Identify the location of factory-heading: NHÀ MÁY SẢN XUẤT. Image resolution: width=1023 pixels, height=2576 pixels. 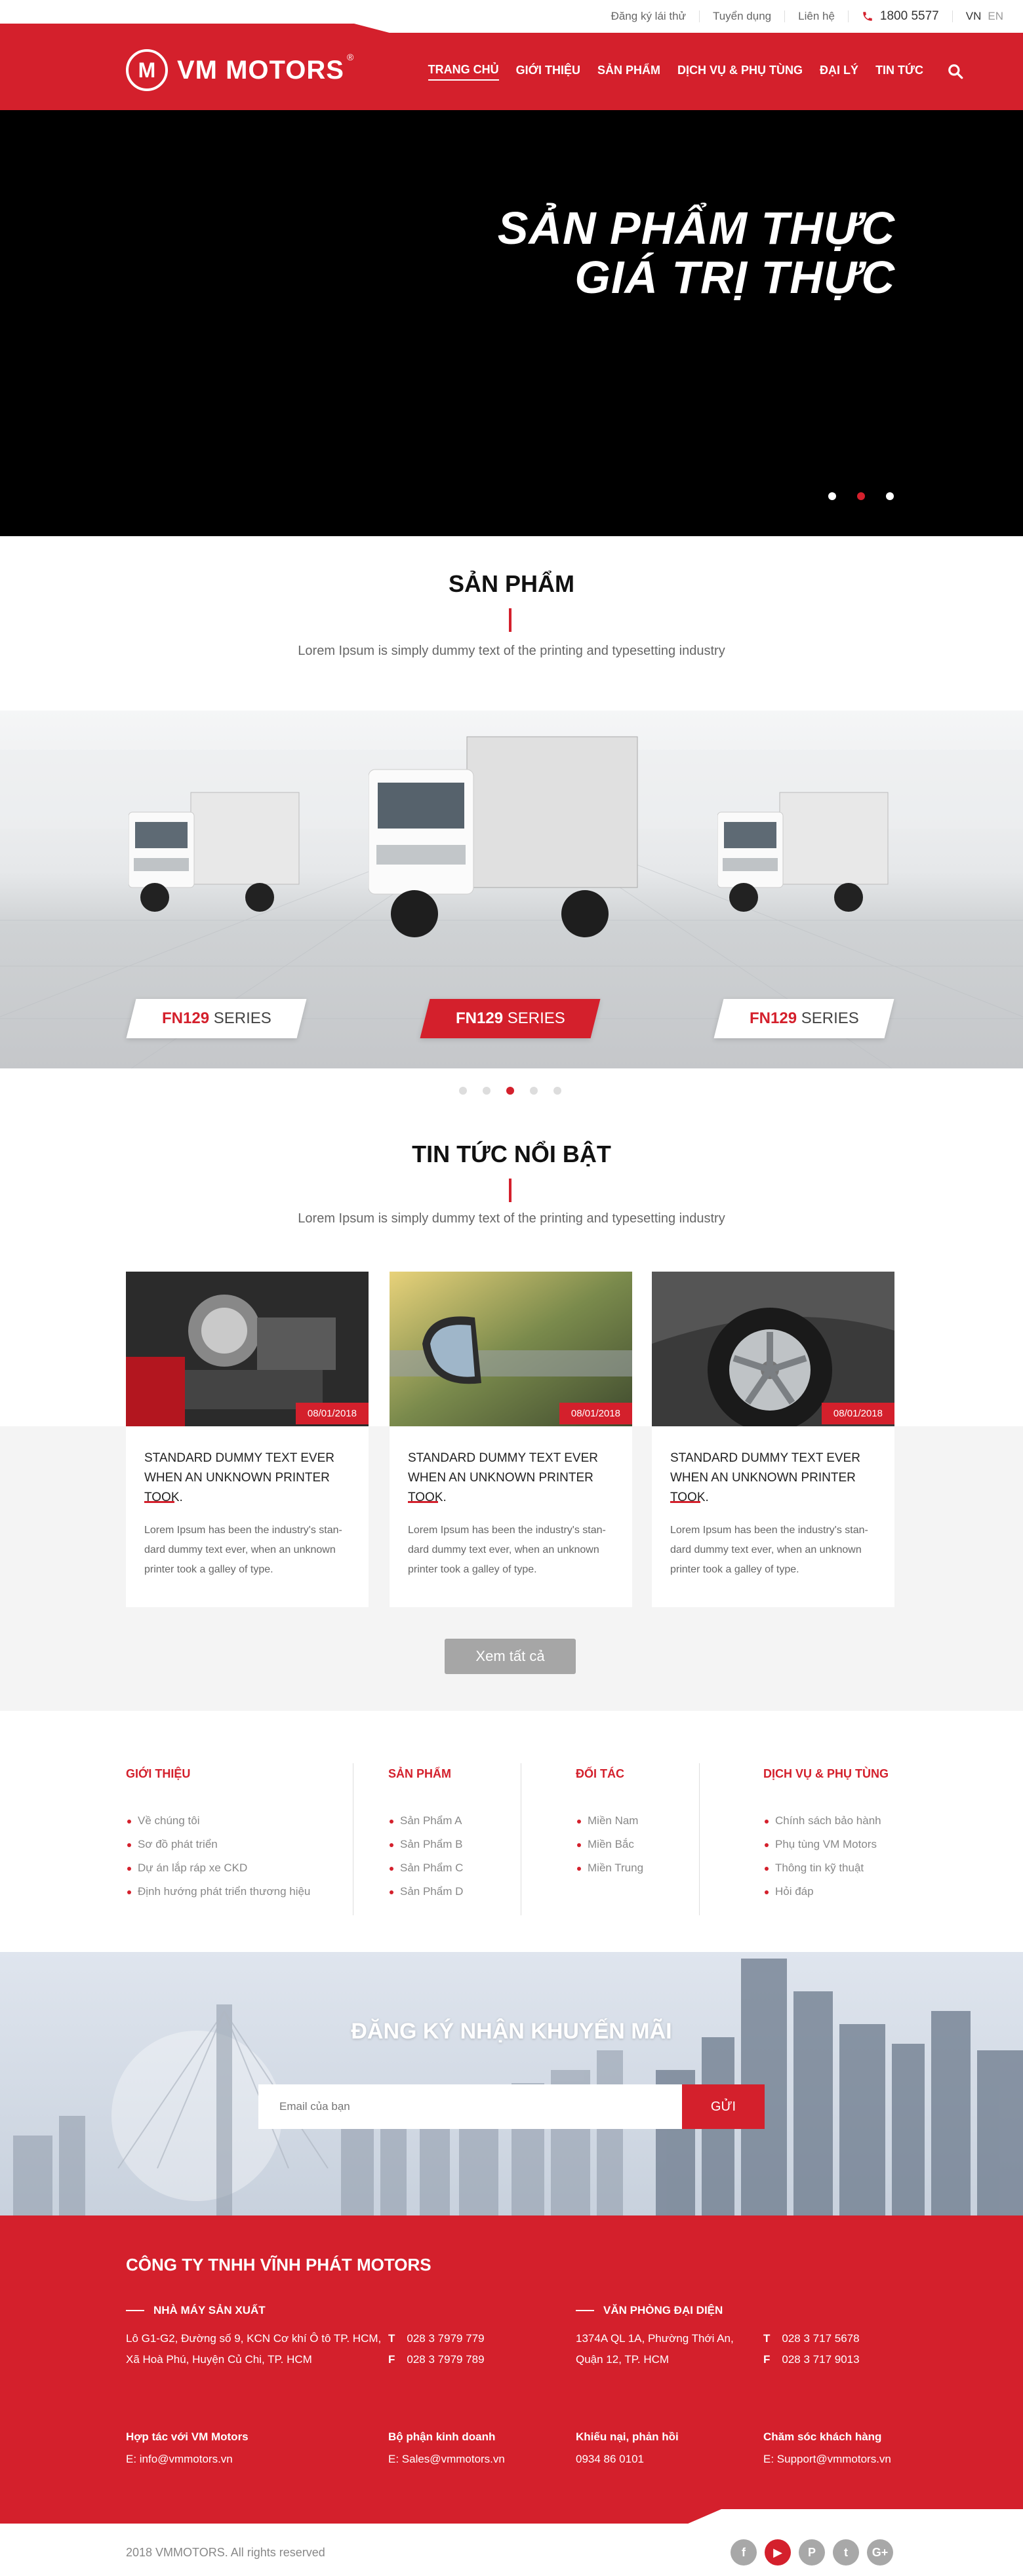
(196, 2310).